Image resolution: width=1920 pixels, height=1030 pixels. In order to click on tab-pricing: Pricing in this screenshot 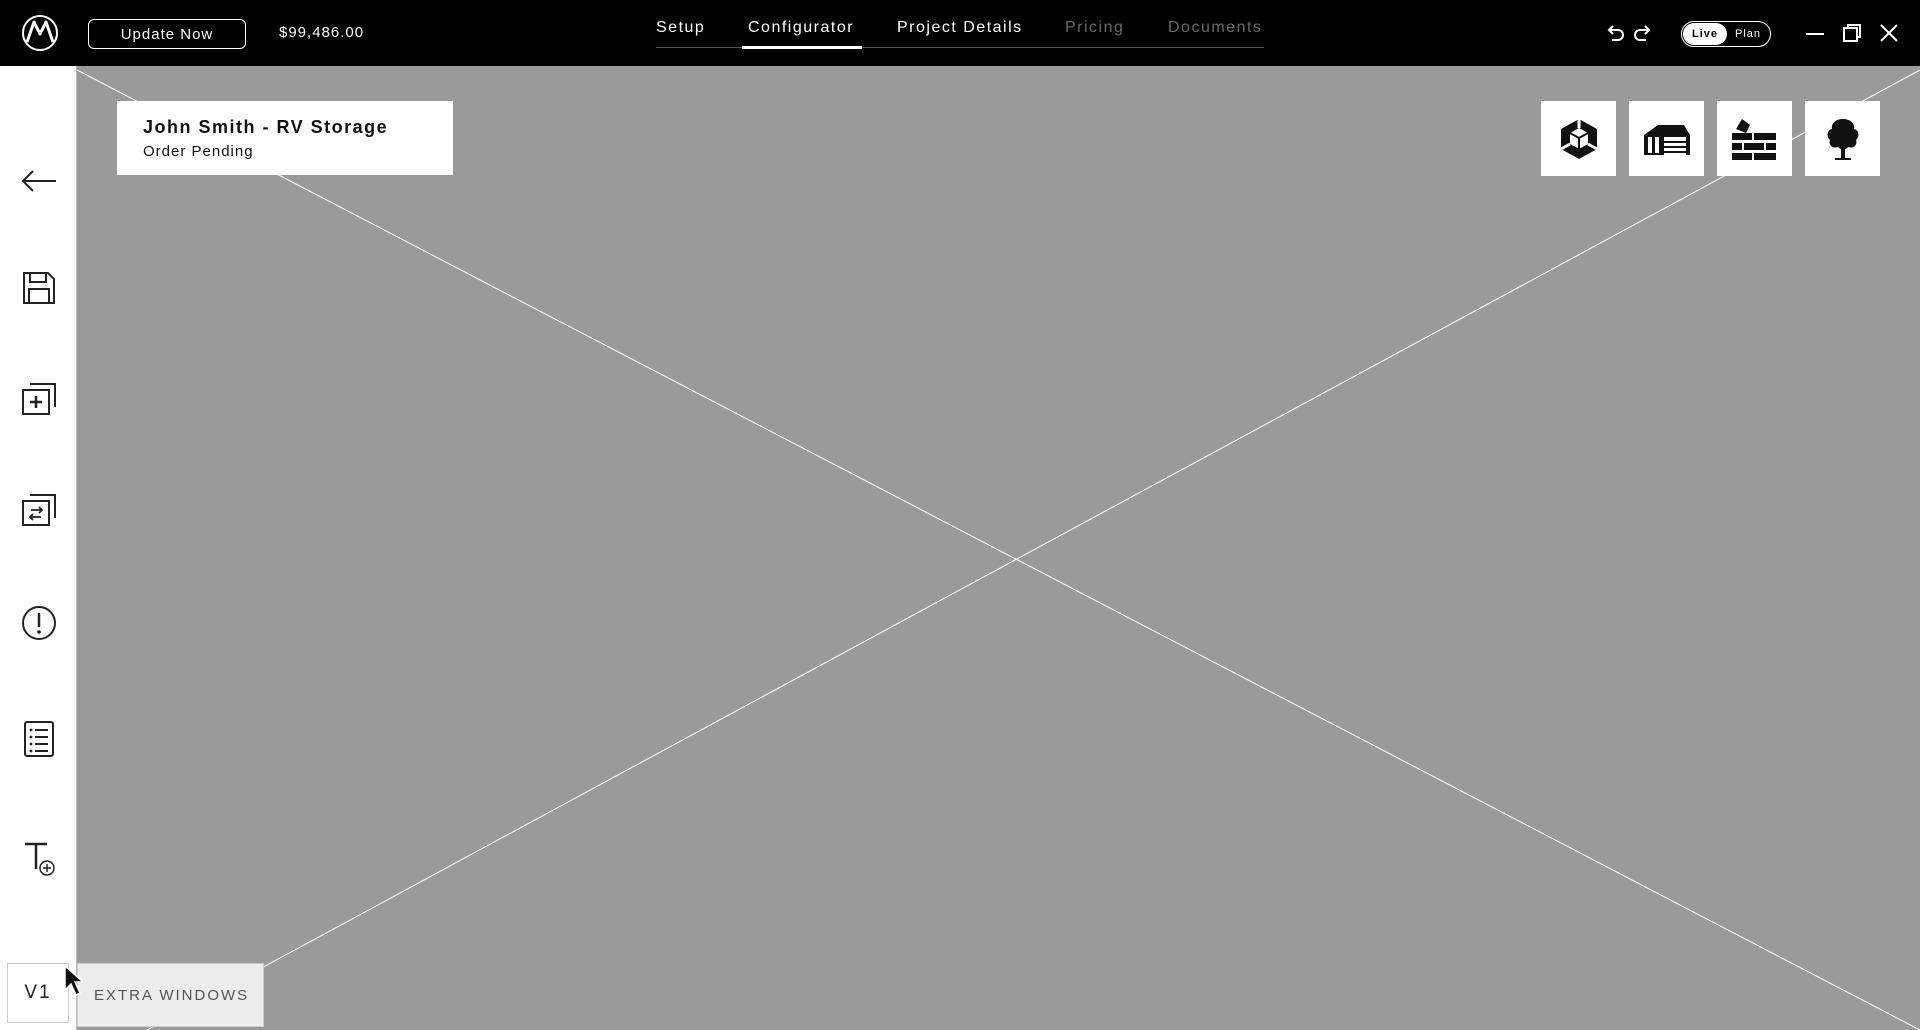, I will do `click(1094, 28)`.